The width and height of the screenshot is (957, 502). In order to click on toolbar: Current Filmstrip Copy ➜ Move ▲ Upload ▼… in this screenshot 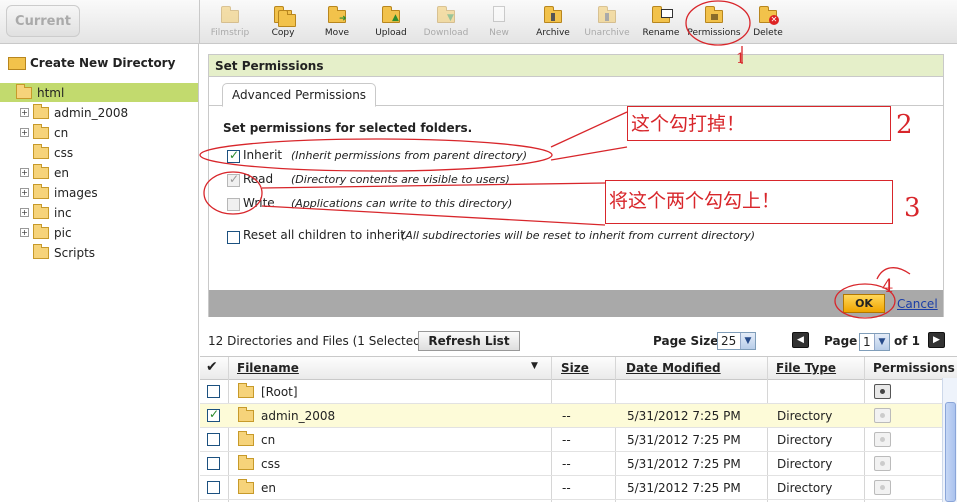, I will do `click(478, 22)`.